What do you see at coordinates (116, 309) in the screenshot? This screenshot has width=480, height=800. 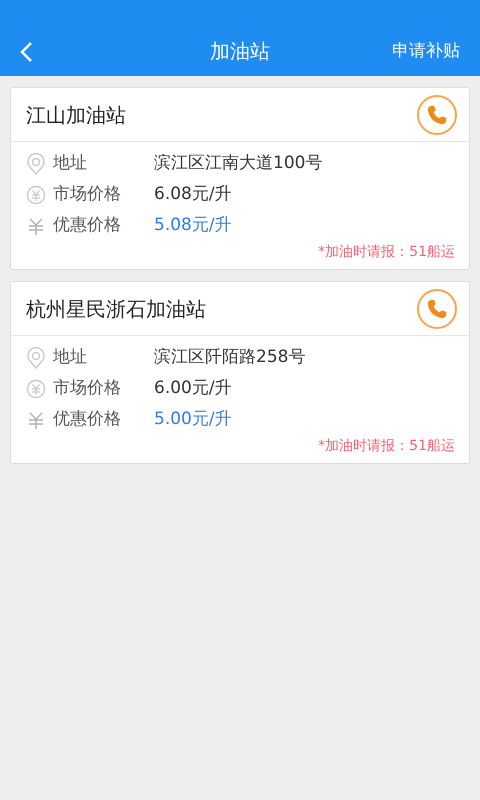 I see `station-name: 杭州星民浙石加油站` at bounding box center [116, 309].